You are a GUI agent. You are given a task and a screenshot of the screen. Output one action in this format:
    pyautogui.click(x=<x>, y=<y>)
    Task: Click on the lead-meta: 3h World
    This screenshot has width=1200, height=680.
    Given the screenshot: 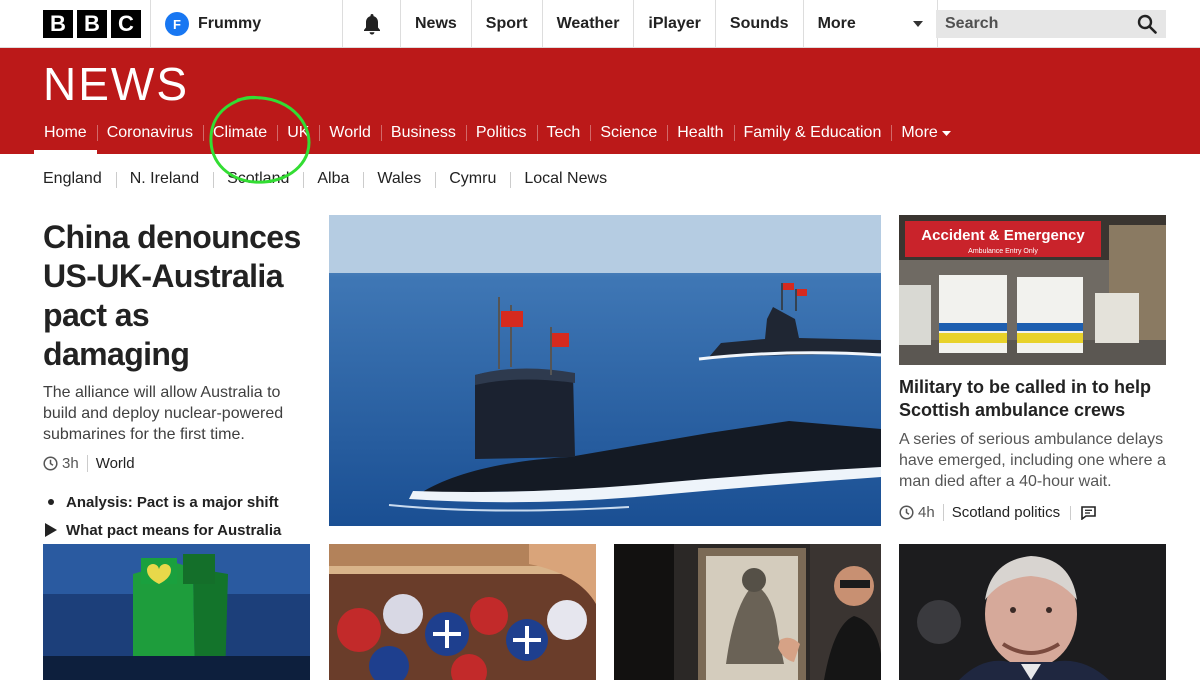 What is the action you would take?
    pyautogui.click(x=173, y=463)
    